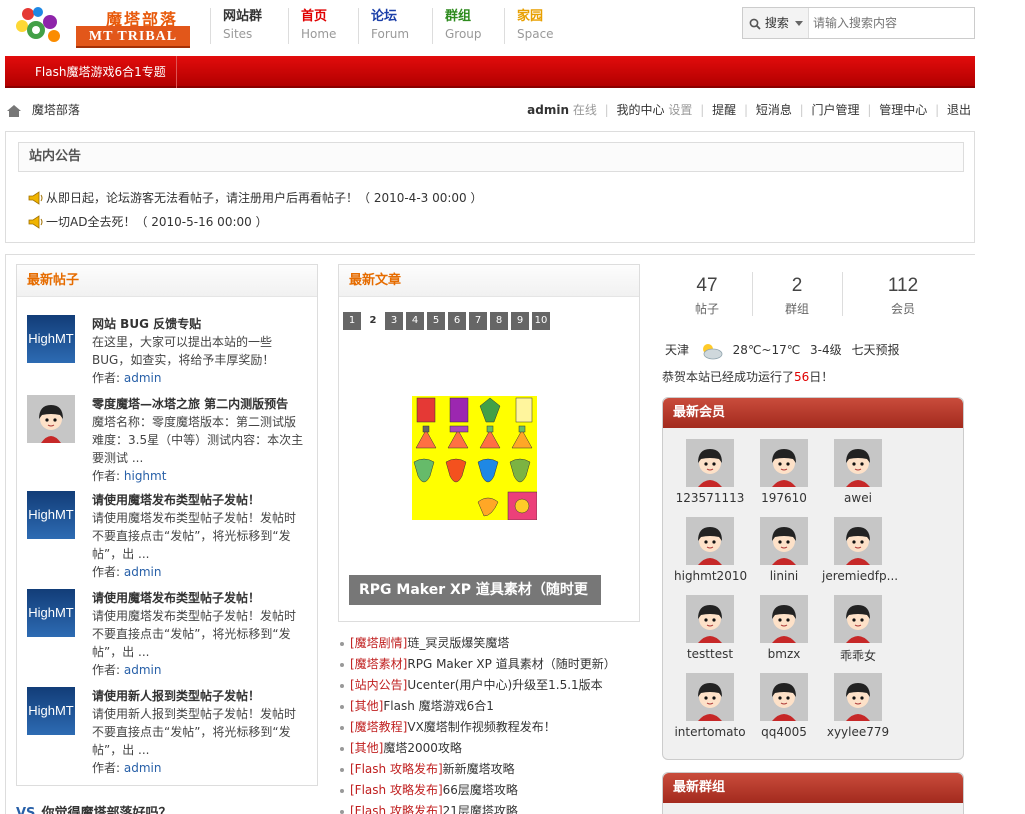 Image resolution: width=1025 pixels, height=814 pixels. I want to click on article-item: [Flash 攻略发布]66层魔塔攻略, so click(429, 789).